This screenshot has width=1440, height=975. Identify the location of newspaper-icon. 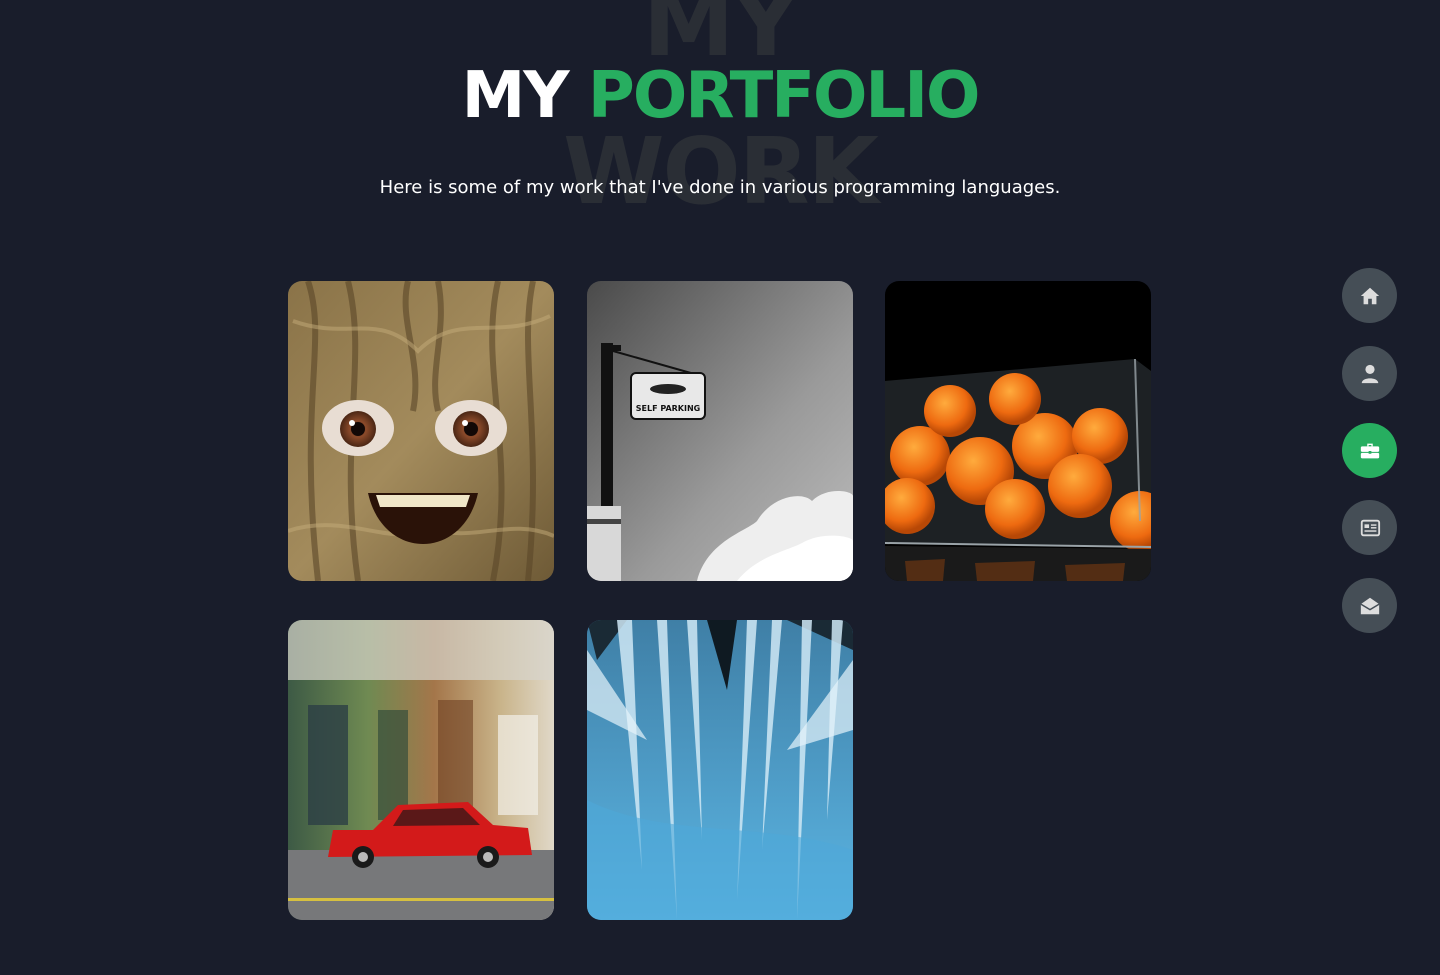
(1370, 527).